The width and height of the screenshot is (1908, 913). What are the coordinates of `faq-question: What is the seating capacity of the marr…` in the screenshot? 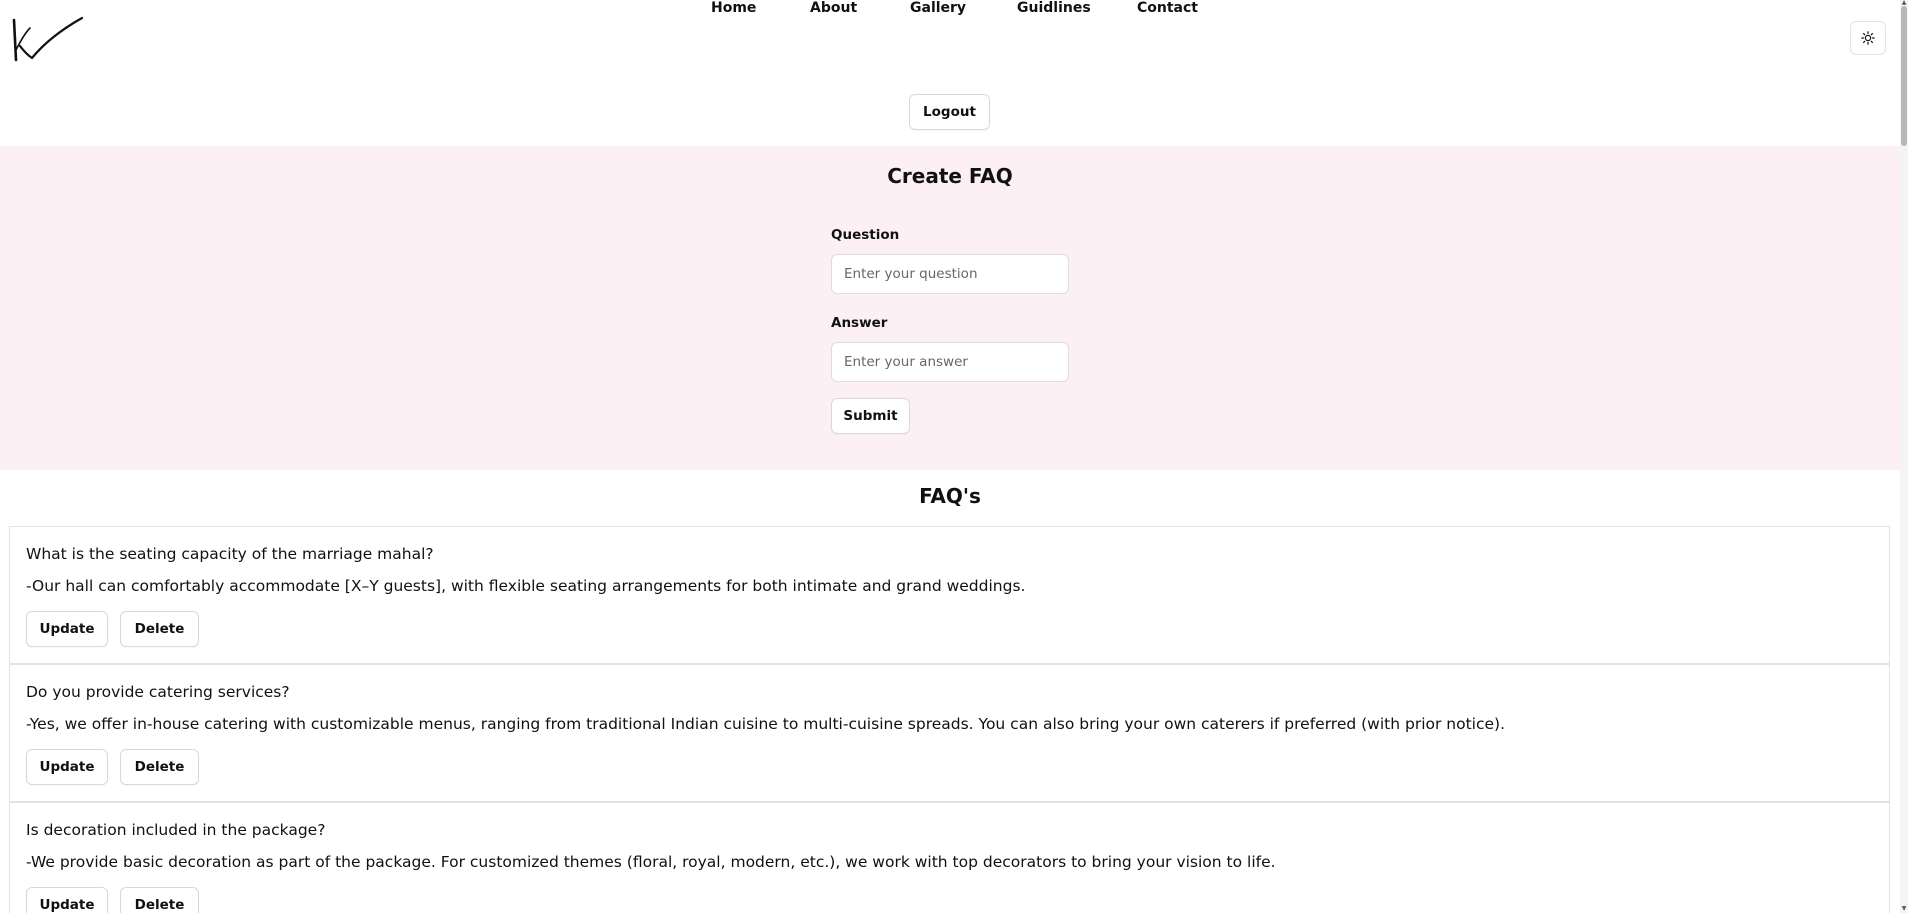 It's located at (230, 554).